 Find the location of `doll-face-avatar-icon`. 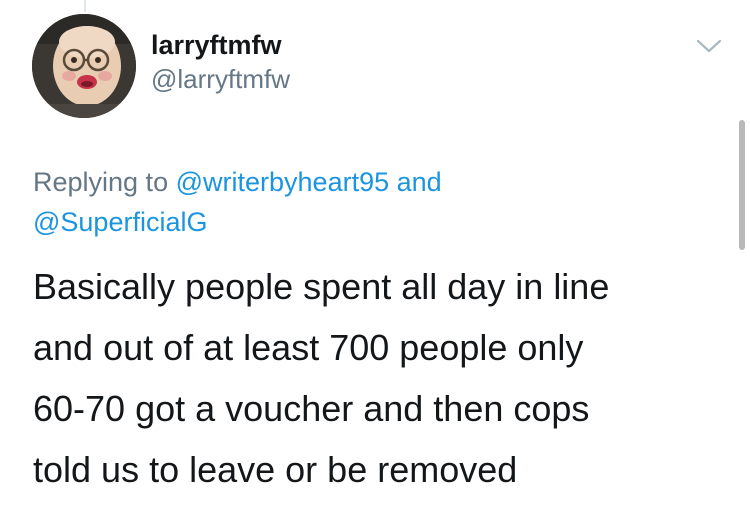

doll-face-avatar-icon is located at coordinates (84, 66).